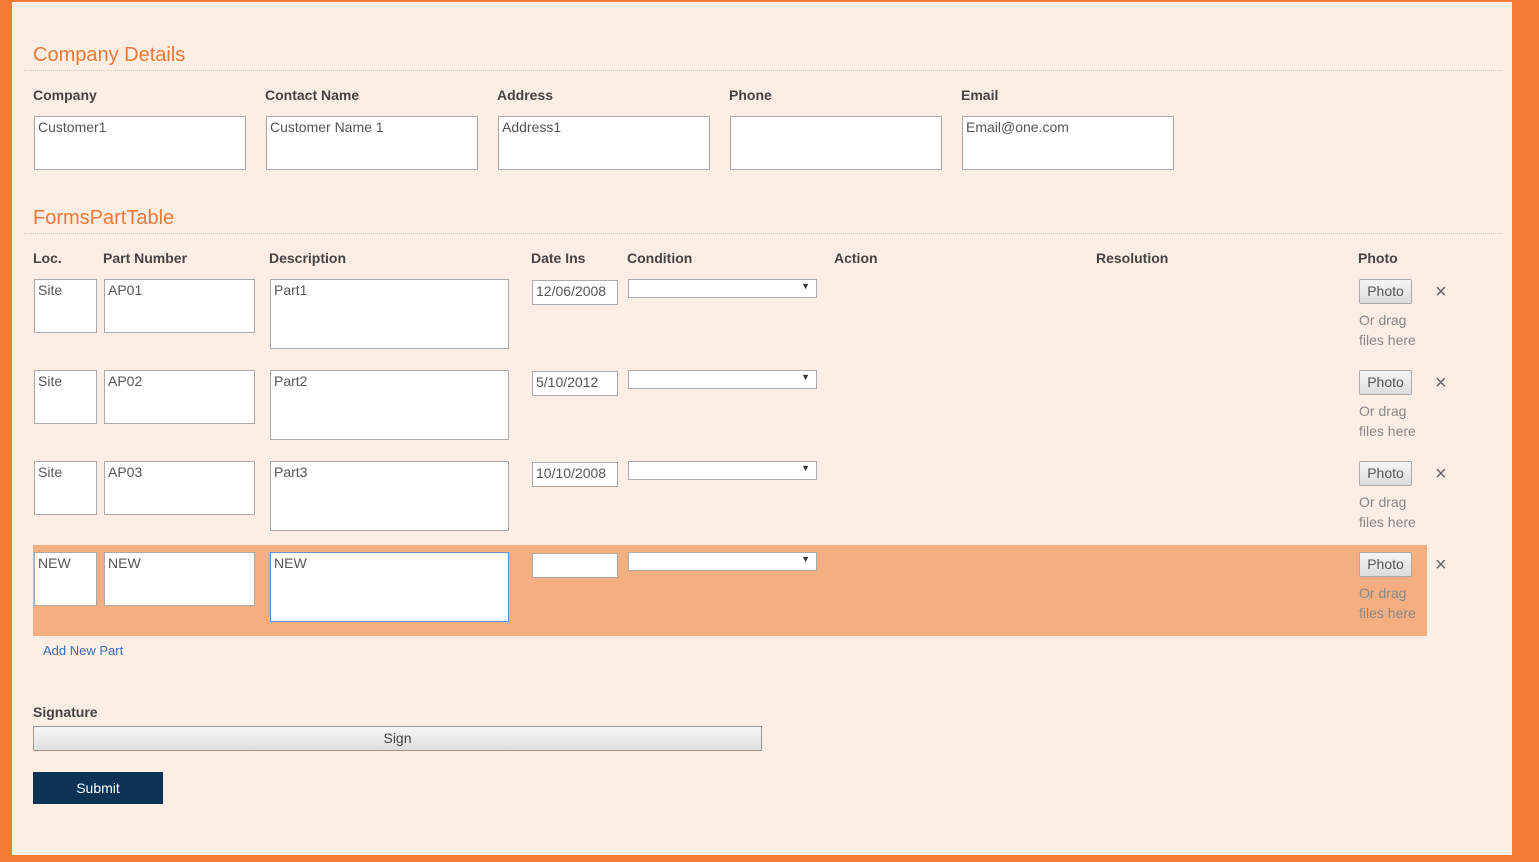 This screenshot has width=1539, height=862. What do you see at coordinates (389, 314) in the screenshot?
I see `description-input: Part1` at bounding box center [389, 314].